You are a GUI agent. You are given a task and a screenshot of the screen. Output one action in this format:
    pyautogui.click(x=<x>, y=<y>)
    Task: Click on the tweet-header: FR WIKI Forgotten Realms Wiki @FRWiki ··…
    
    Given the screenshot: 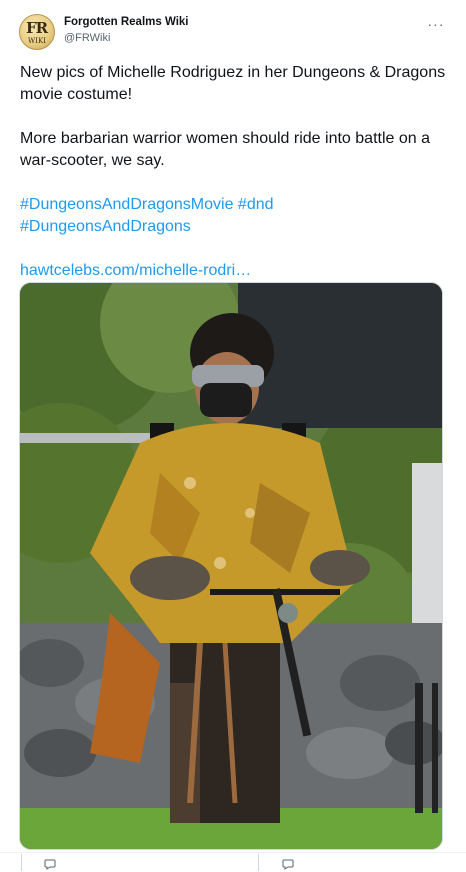 What is the action you would take?
    pyautogui.click(x=233, y=28)
    